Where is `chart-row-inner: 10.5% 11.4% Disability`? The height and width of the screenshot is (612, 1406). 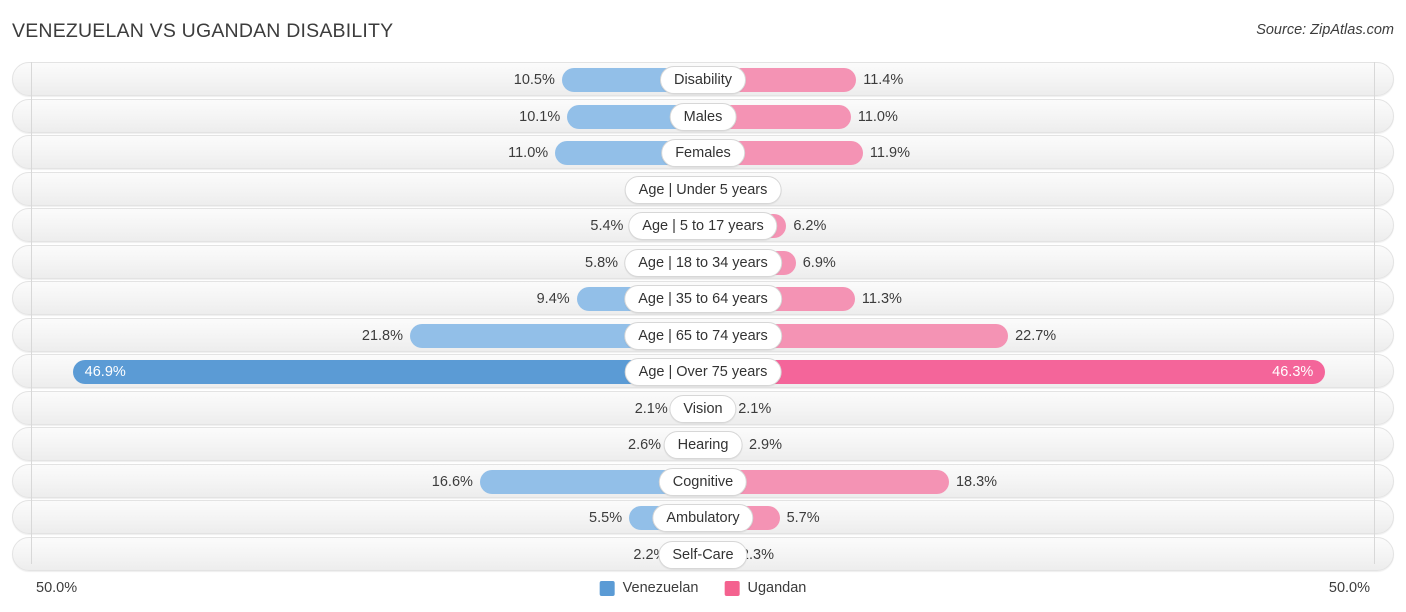
chart-row-inner: 10.5% 11.4% Disability is located at coordinates (703, 79).